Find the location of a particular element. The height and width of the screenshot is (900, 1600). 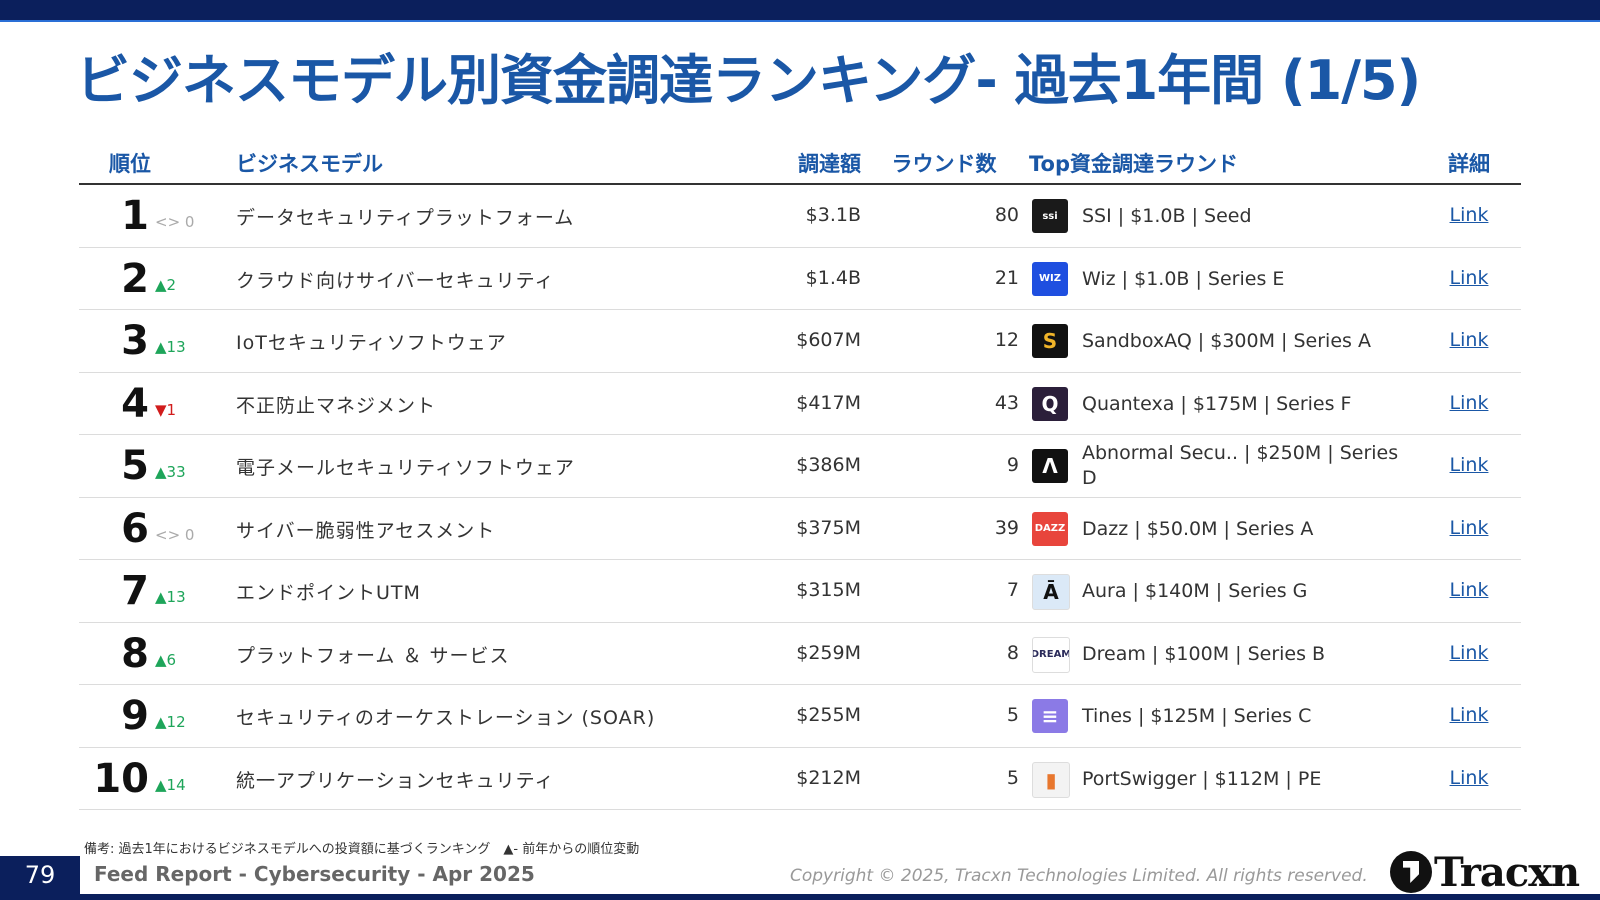

top-round: SandboxAQ | $300M | Series A is located at coordinates (1226, 341).